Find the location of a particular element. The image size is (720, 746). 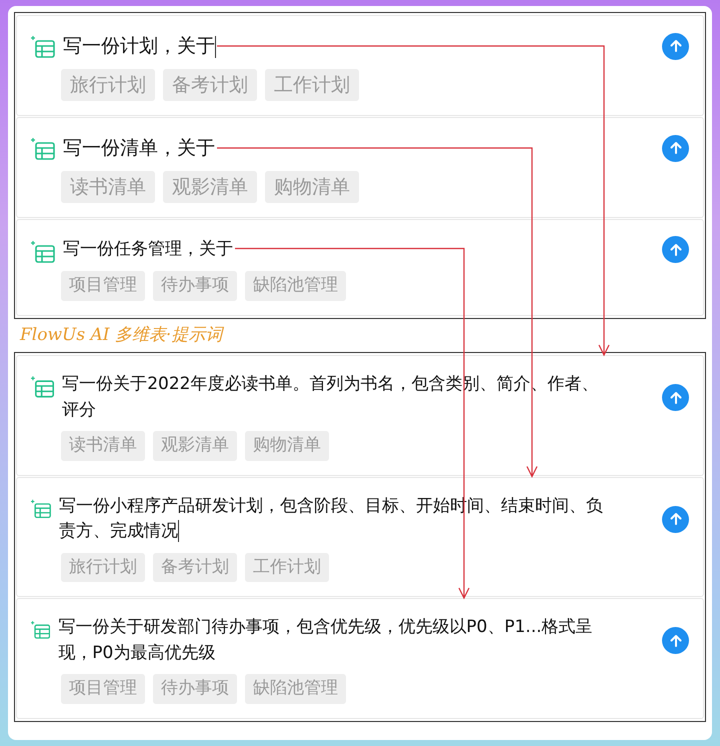

prompt-text: 写一份清单，关于 is located at coordinates (139, 148).